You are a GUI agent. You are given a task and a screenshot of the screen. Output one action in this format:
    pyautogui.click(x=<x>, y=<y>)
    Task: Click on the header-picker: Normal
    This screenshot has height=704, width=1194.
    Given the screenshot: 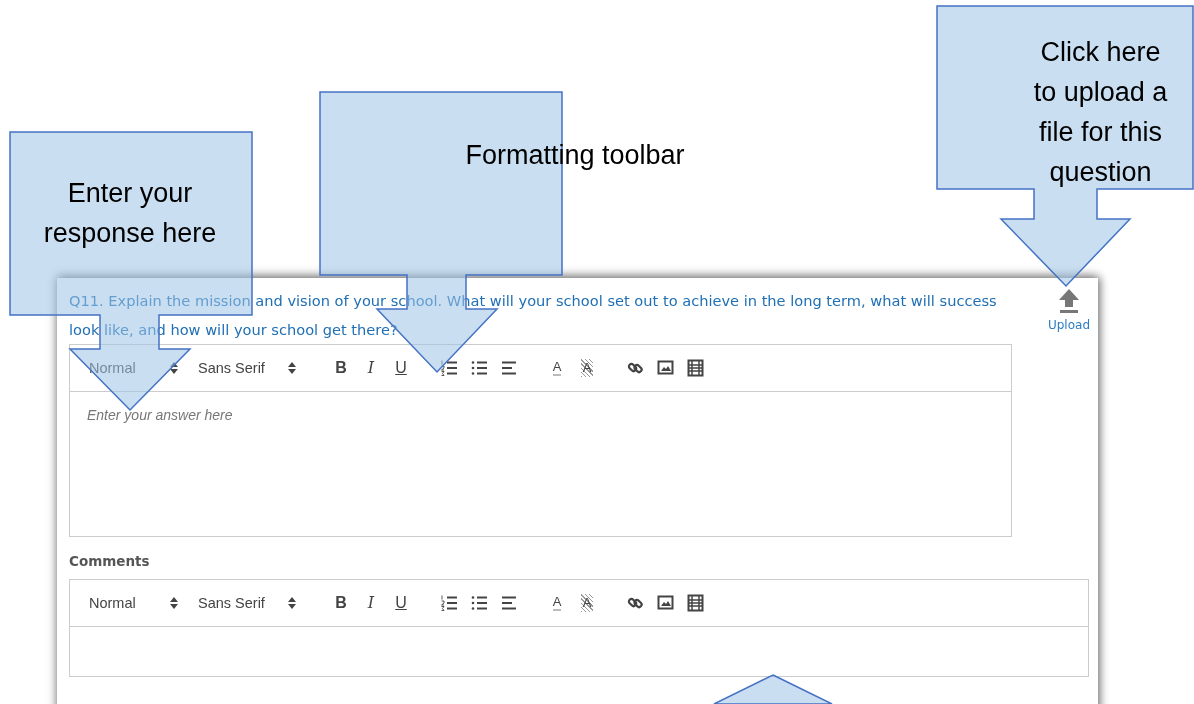 What is the action you would take?
    pyautogui.click(x=129, y=603)
    